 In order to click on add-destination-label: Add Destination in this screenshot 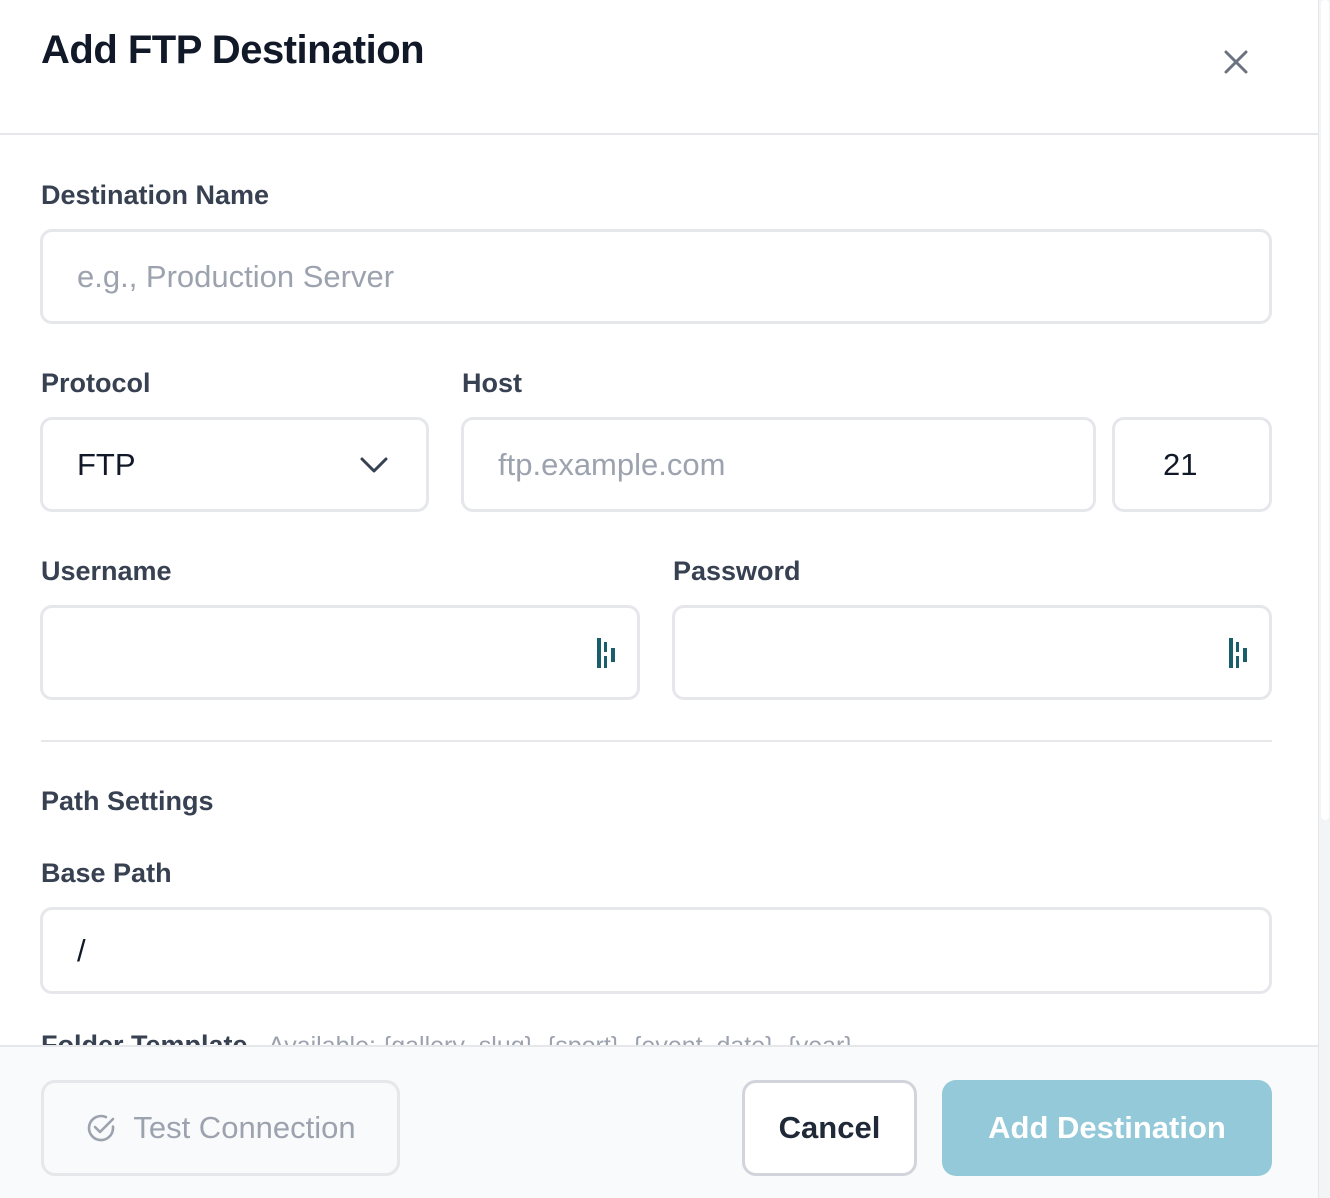, I will do `click(1107, 1127)`.